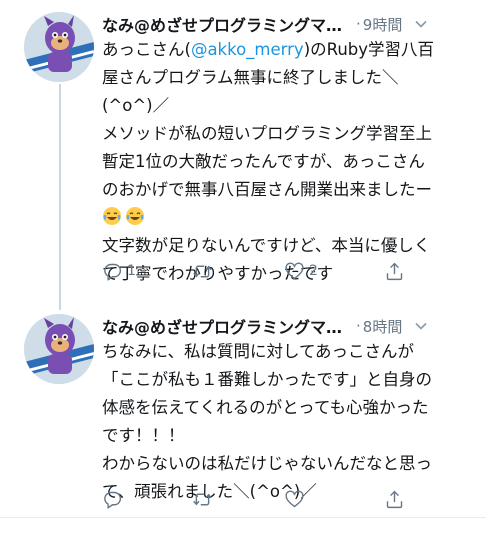 The width and height of the screenshot is (486, 533). I want to click on reply-button: 1, so click(119, 271).